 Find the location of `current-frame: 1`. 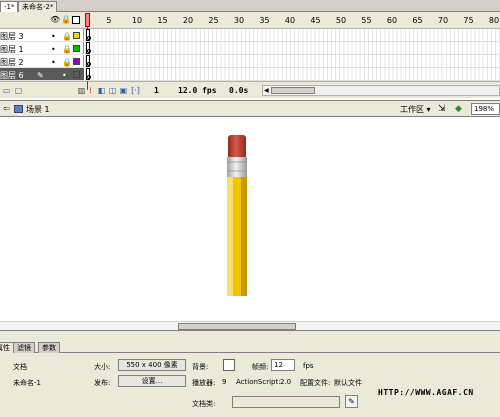

current-frame: 1 is located at coordinates (156, 90).